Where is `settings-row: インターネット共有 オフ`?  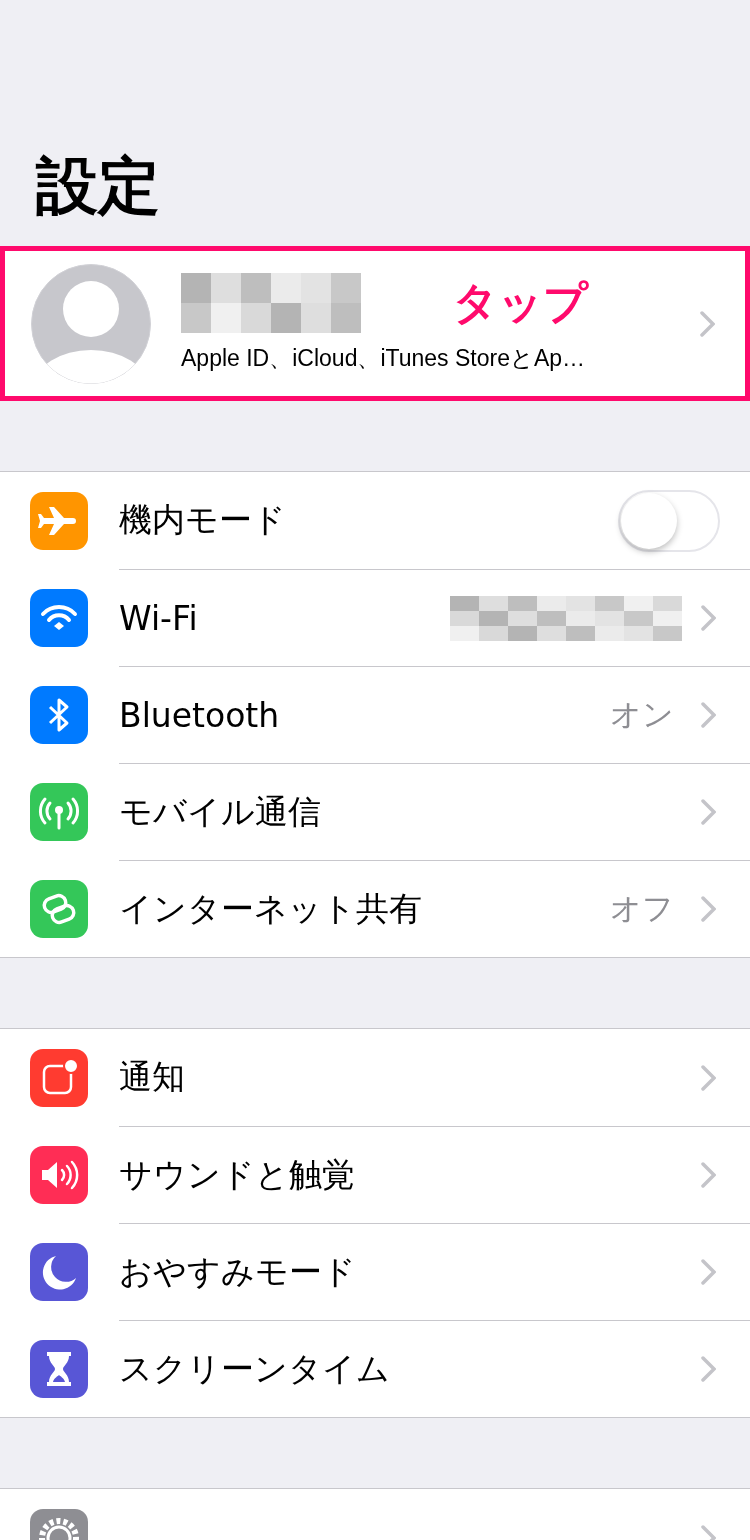 settings-row: インターネット共有 オフ is located at coordinates (375, 908).